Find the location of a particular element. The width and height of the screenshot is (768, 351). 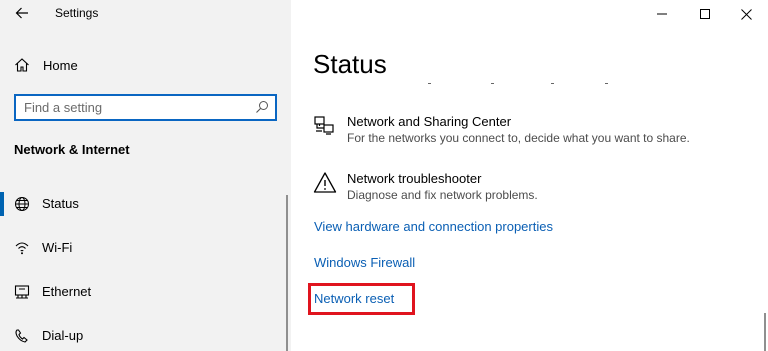

main-scrollbar is located at coordinates (765, 332).